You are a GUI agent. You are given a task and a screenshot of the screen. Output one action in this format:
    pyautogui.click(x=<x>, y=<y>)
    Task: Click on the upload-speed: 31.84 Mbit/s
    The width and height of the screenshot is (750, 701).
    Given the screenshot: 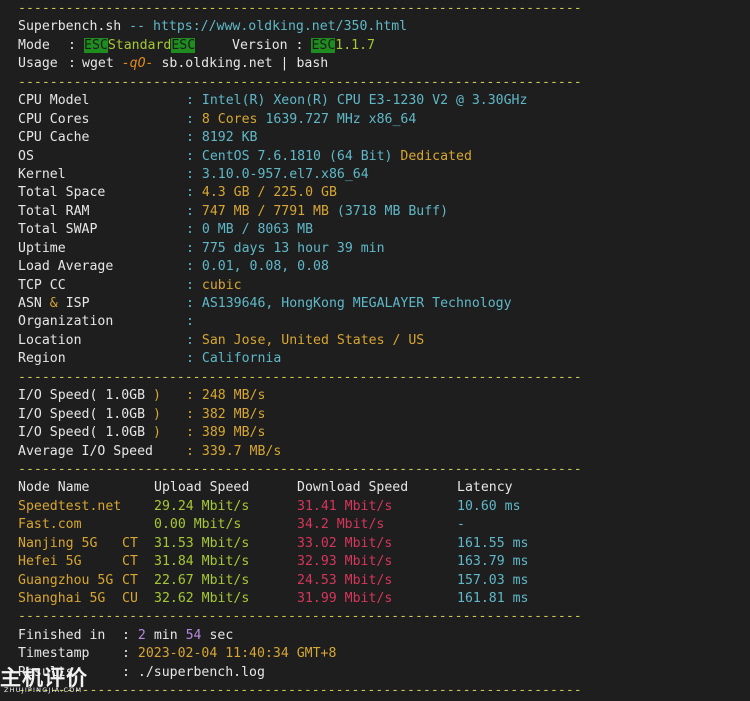 What is the action you would take?
    pyautogui.click(x=202, y=562)
    